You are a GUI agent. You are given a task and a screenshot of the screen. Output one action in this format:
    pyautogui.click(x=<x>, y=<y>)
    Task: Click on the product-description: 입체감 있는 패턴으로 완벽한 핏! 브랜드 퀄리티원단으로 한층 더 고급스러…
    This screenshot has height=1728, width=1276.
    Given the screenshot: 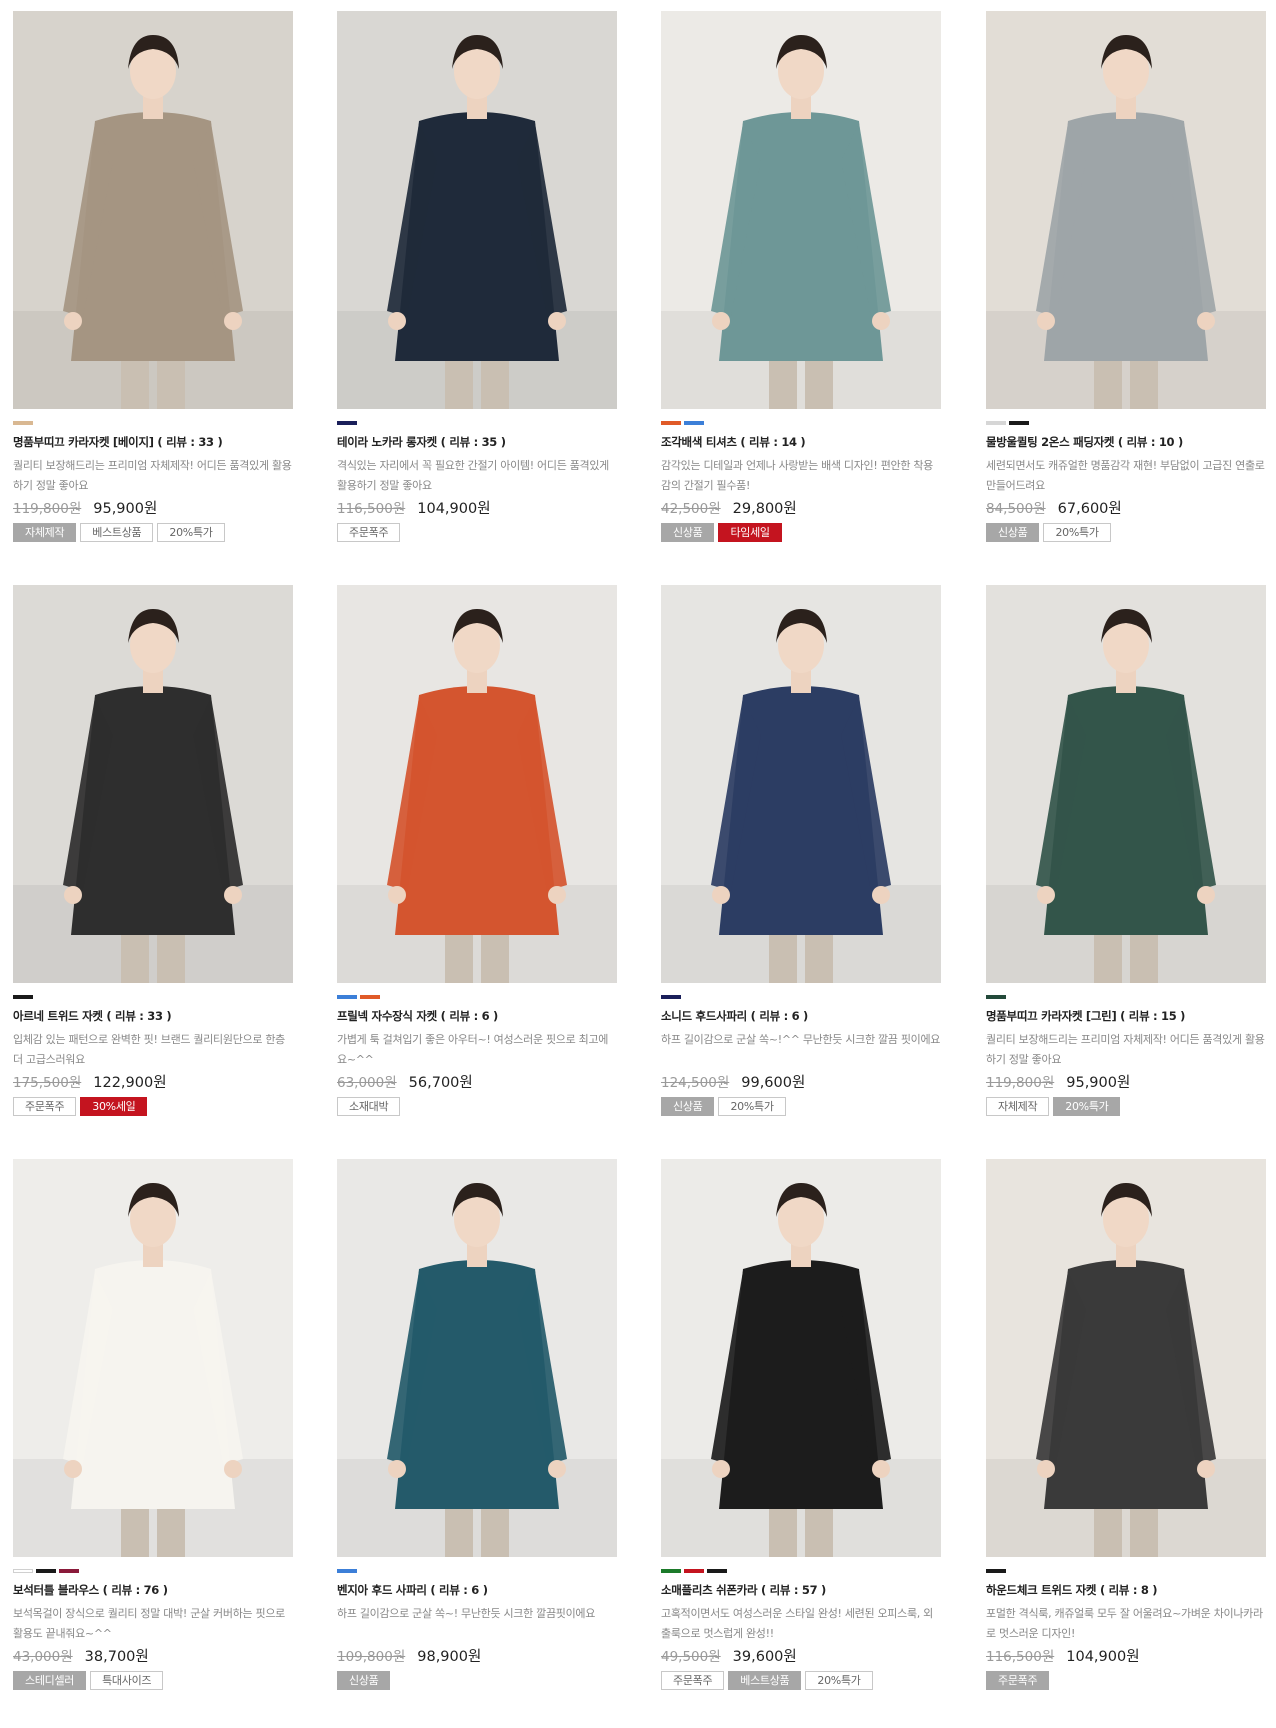 What is the action you would take?
    pyautogui.click(x=149, y=1049)
    